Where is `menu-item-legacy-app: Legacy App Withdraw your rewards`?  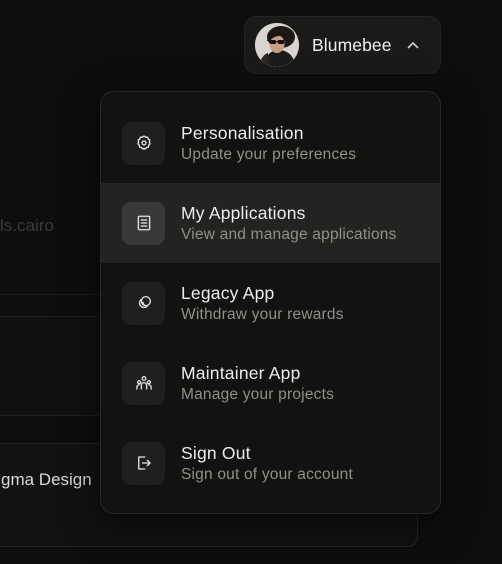 menu-item-legacy-app: Legacy App Withdraw your rewards is located at coordinates (270, 303).